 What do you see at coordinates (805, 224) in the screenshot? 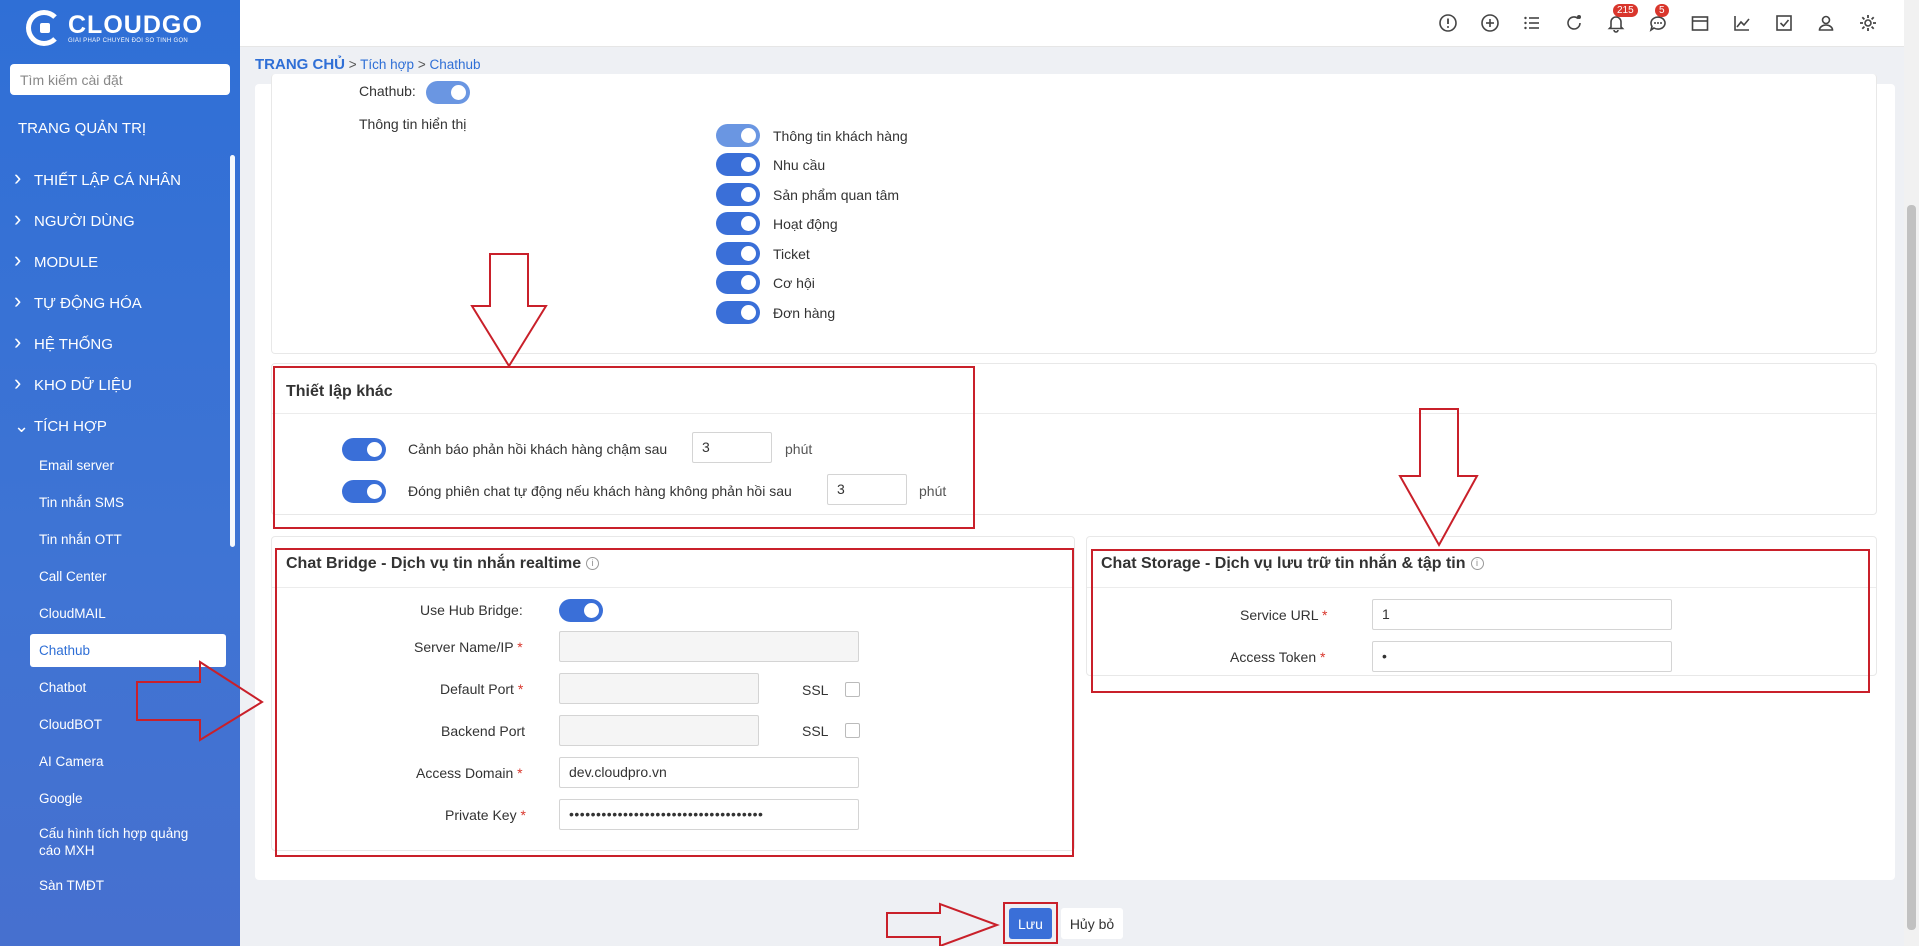
I see `toggle-activities-label: Hoạt động` at bounding box center [805, 224].